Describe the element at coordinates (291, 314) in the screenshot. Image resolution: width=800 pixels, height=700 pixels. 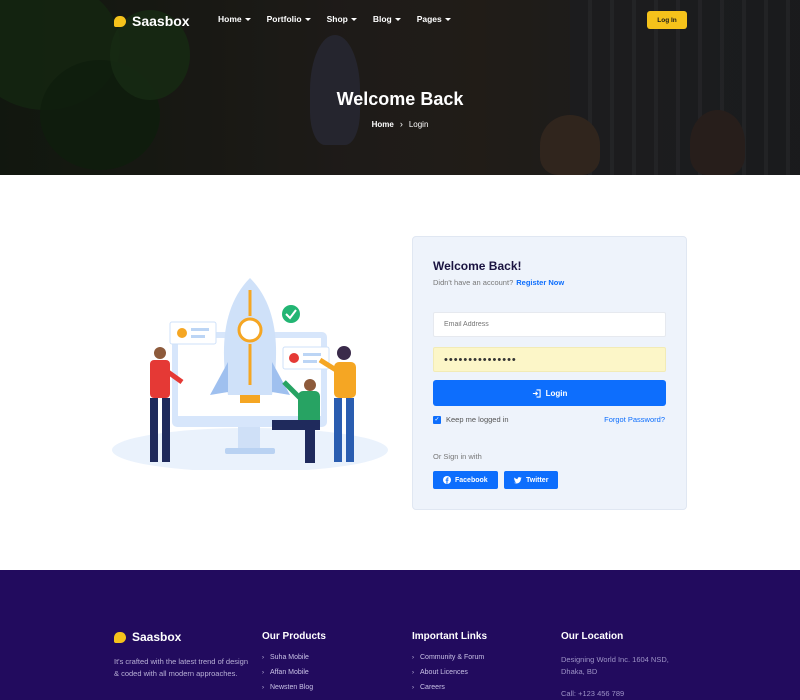
I see `check-badge-icon` at that location.